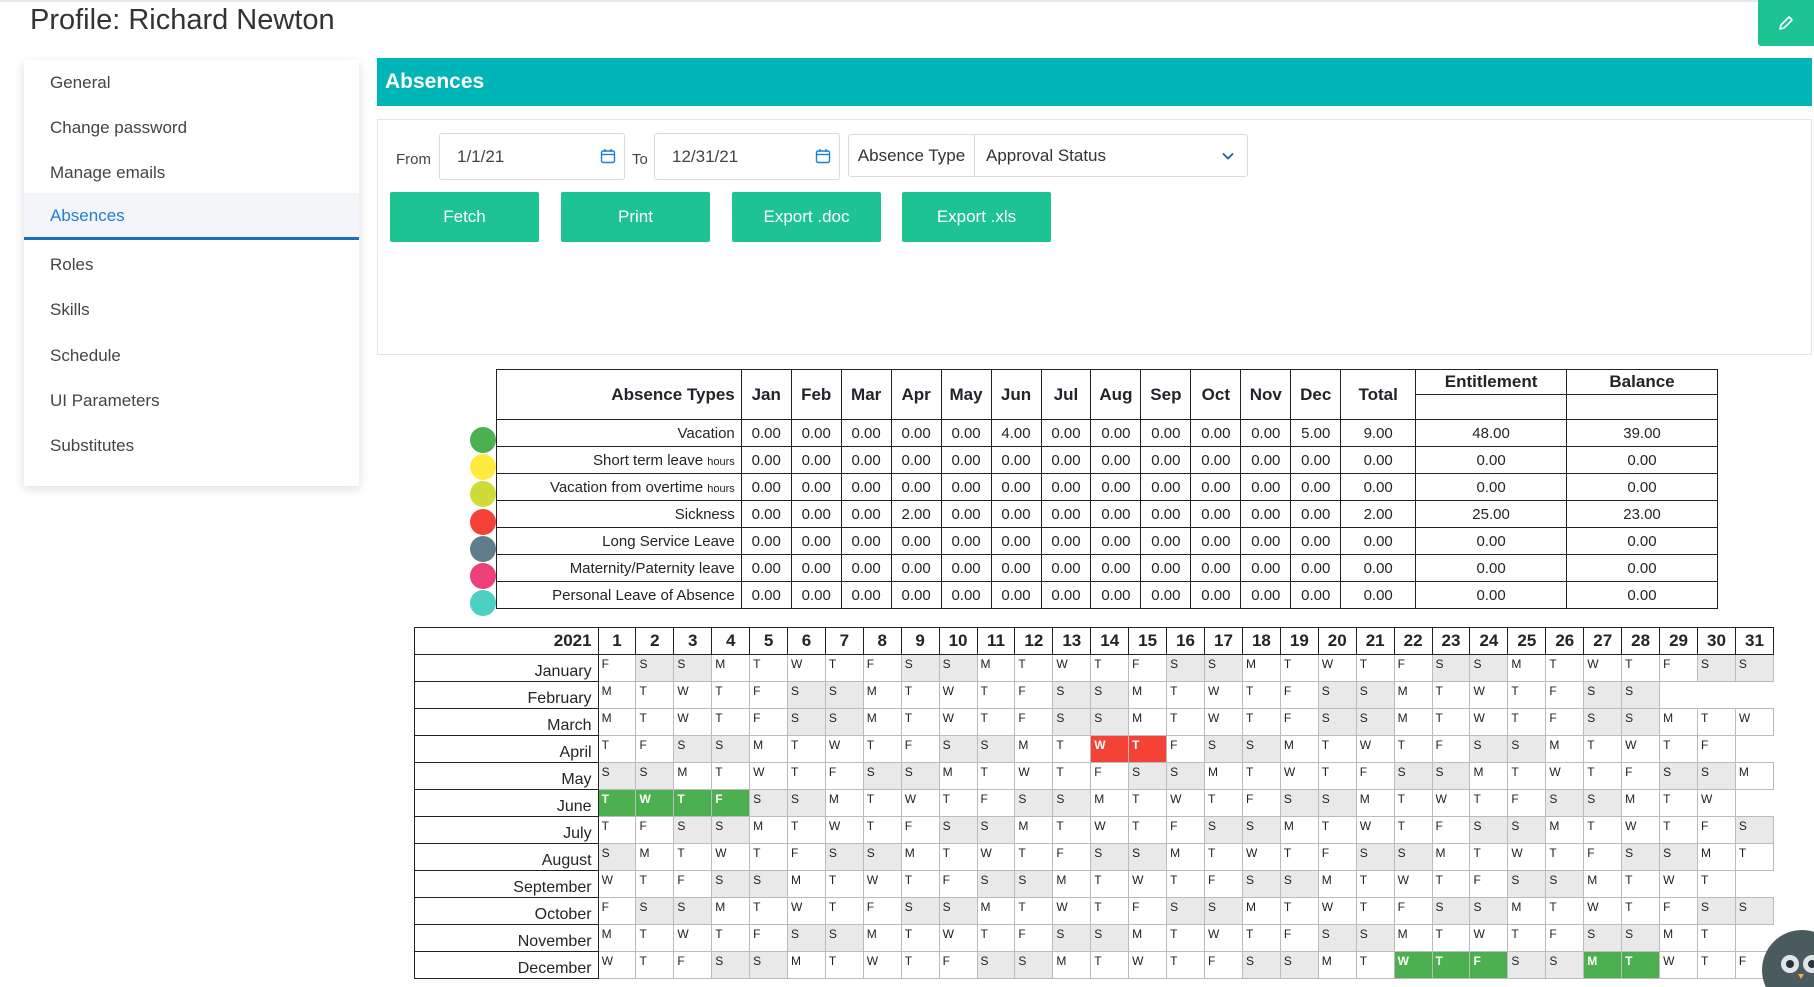 Image resolution: width=1814 pixels, height=987 pixels. I want to click on sidebar-item-roles: Roles, so click(191, 265).